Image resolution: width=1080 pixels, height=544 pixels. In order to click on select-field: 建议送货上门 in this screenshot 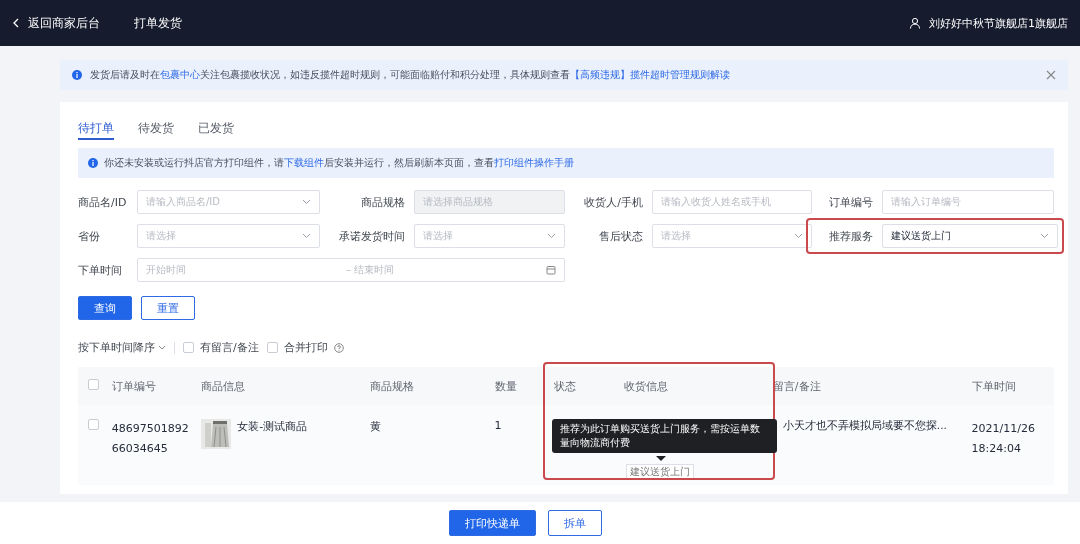, I will do `click(970, 236)`.